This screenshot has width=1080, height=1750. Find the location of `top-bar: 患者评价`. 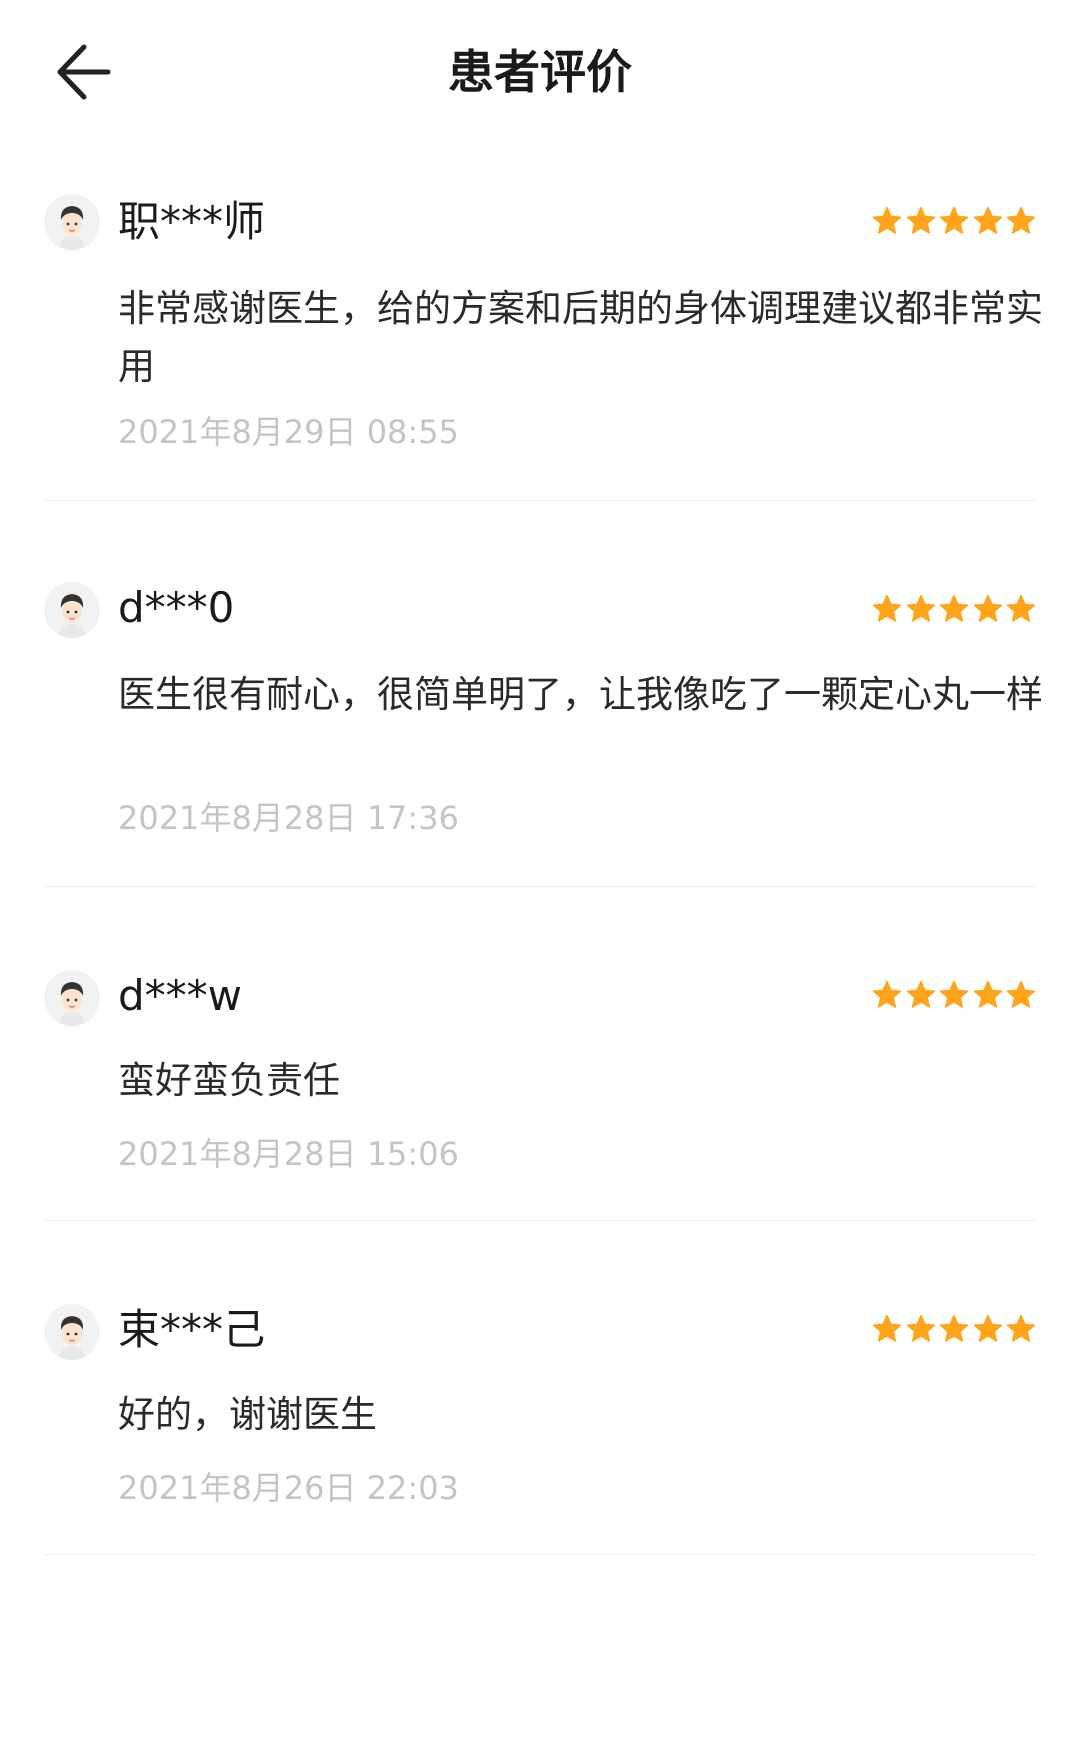

top-bar: 患者评价 is located at coordinates (540, 75).